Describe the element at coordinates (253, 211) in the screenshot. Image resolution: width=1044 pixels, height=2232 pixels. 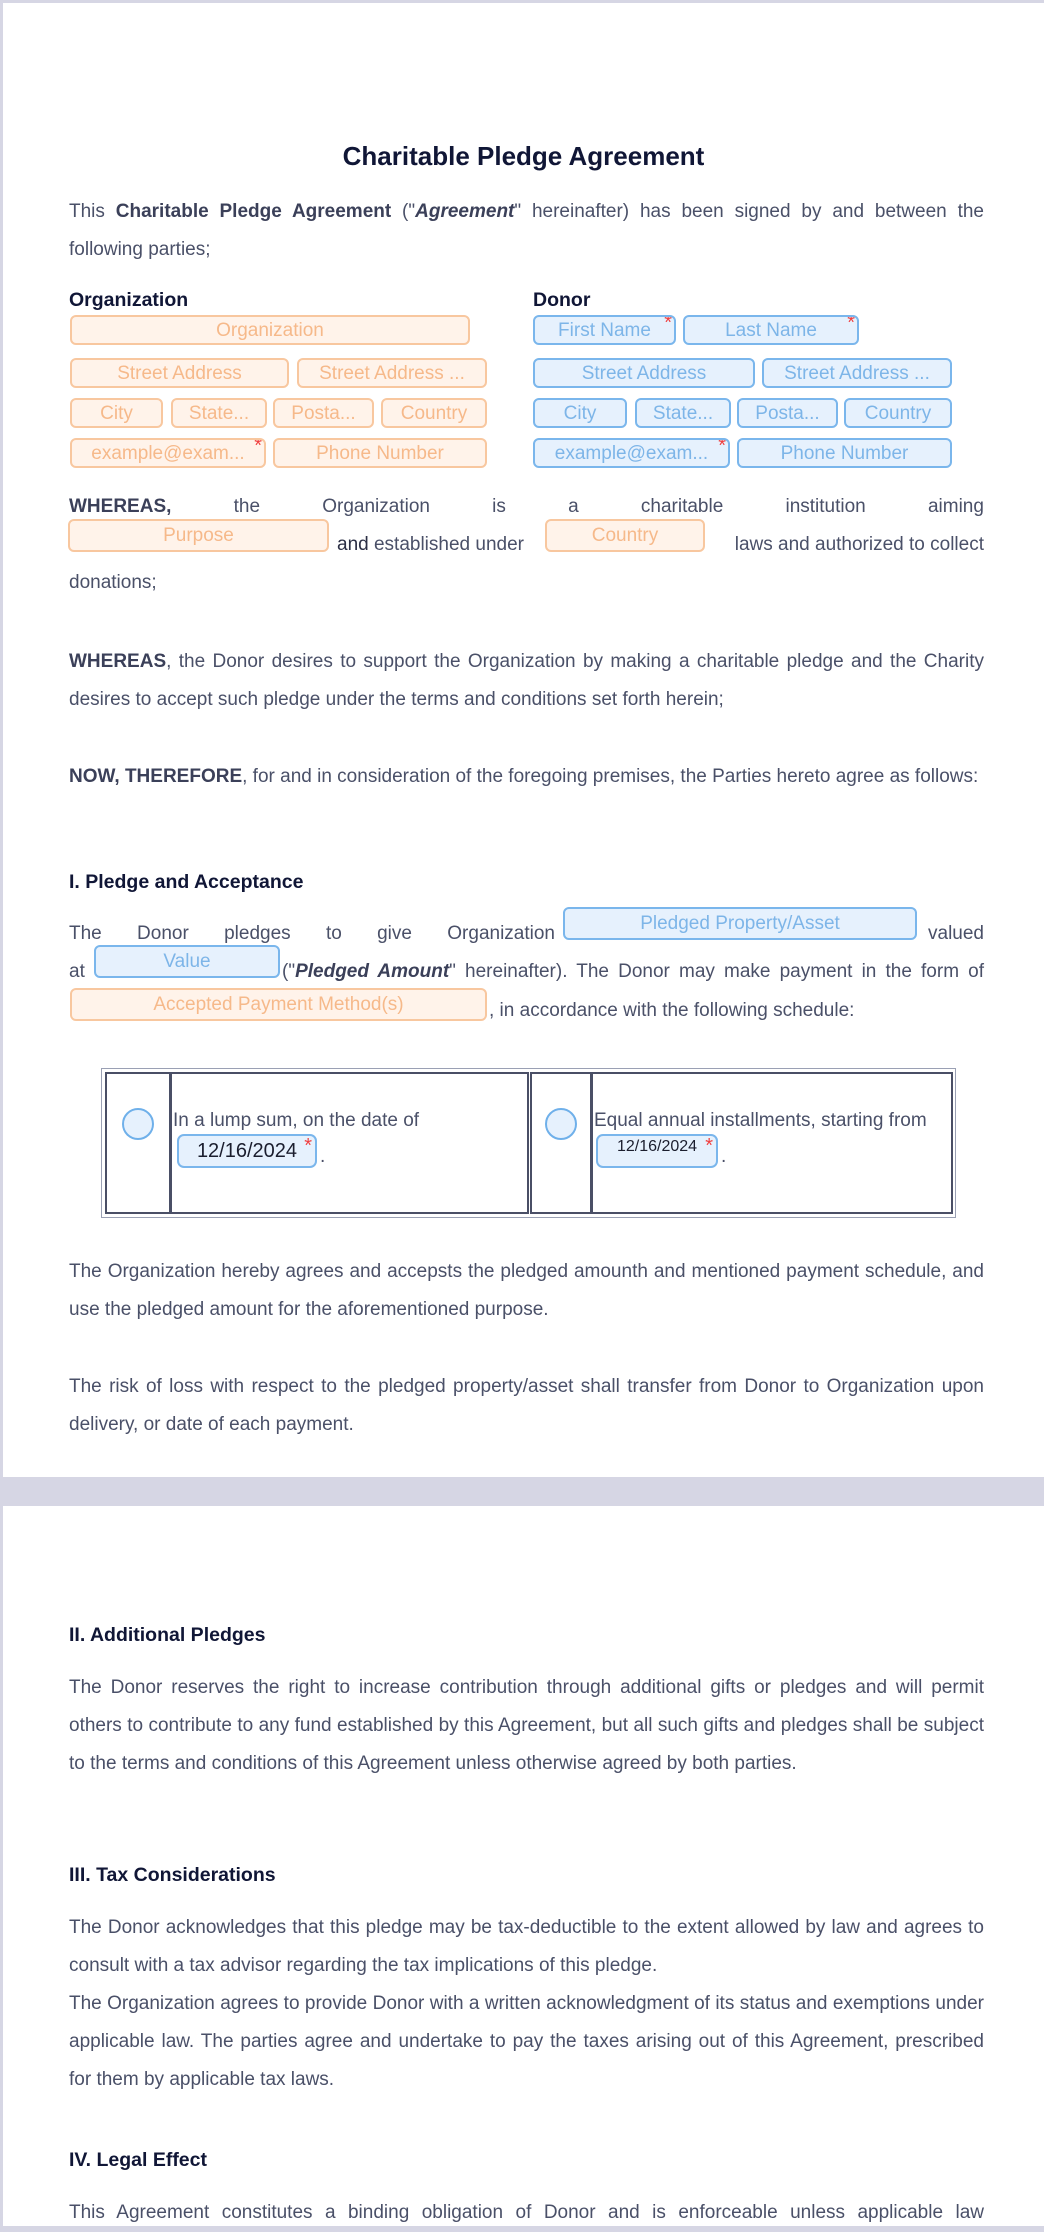
I see `intro-bold: Charitable Pledge Agreement` at that location.